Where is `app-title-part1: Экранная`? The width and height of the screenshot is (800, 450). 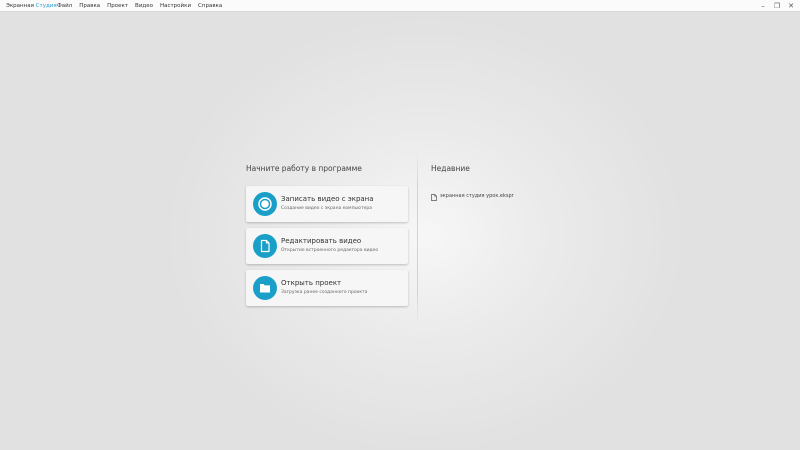
app-title-part1: Экранная is located at coordinates (20, 6).